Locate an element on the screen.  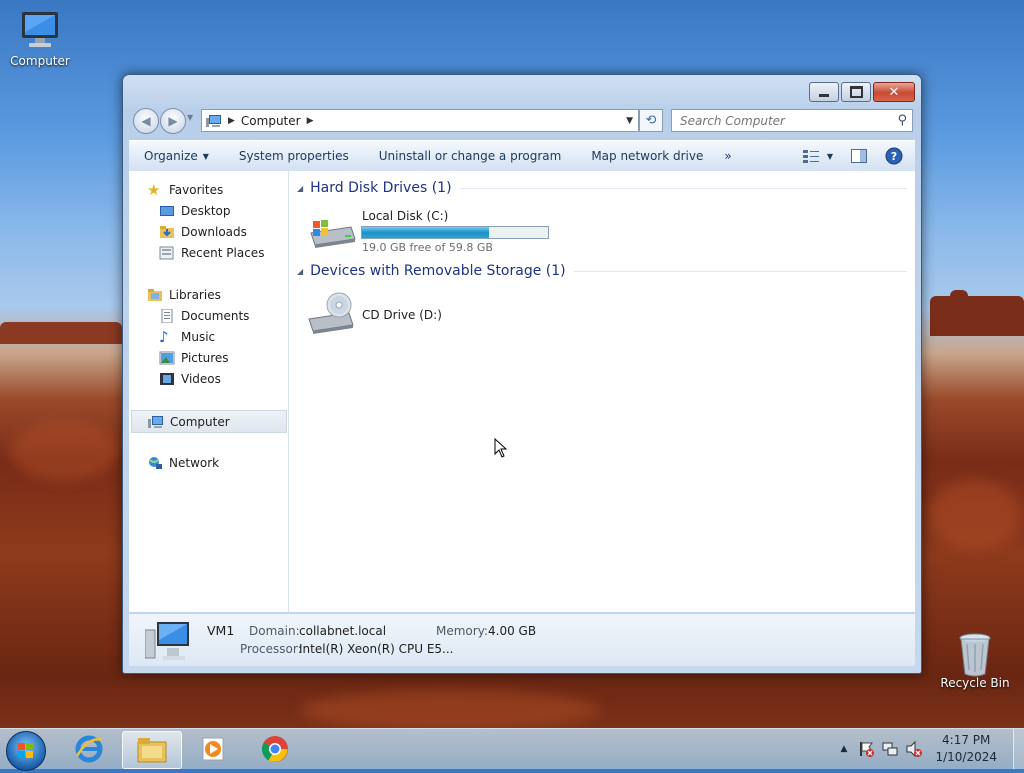
volume-muted-icon is located at coordinates (914, 749).